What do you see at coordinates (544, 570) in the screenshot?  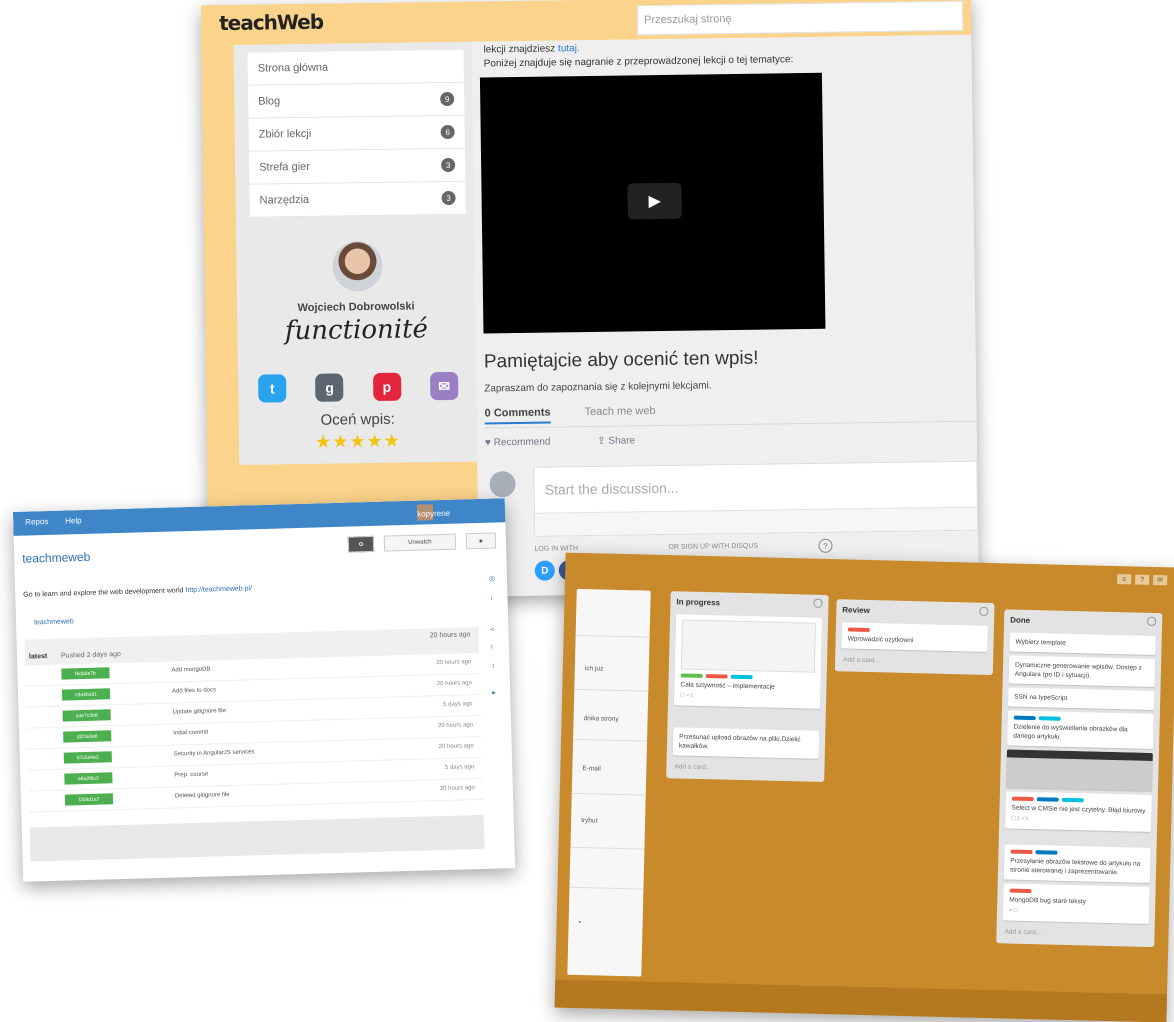 I see `disqus-login-icon: D` at bounding box center [544, 570].